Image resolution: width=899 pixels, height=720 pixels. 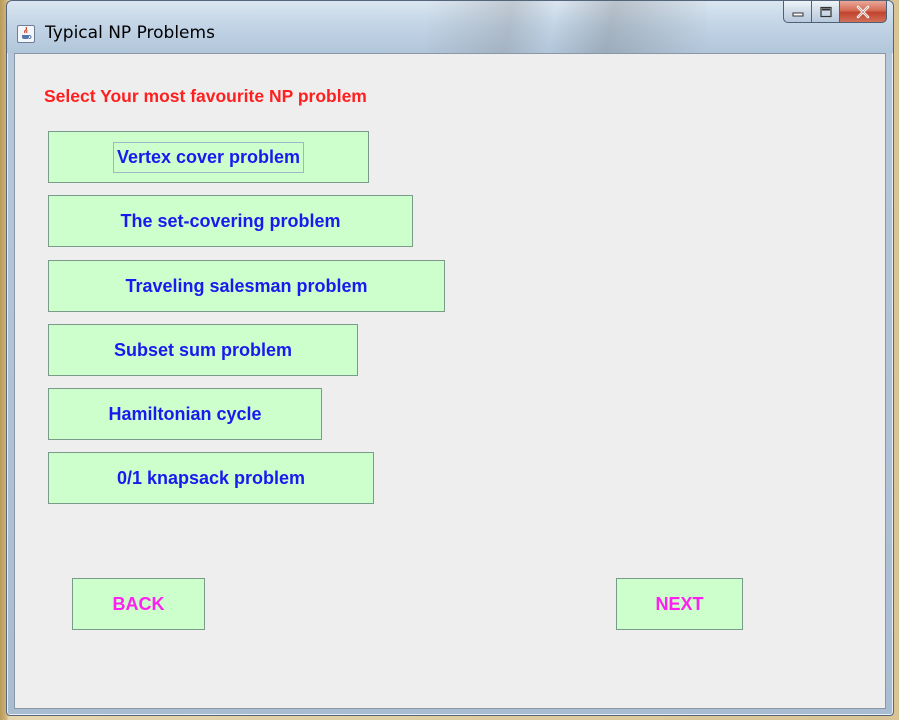 I want to click on knapsack-button: 0/1 knapsack problem, so click(x=211, y=478).